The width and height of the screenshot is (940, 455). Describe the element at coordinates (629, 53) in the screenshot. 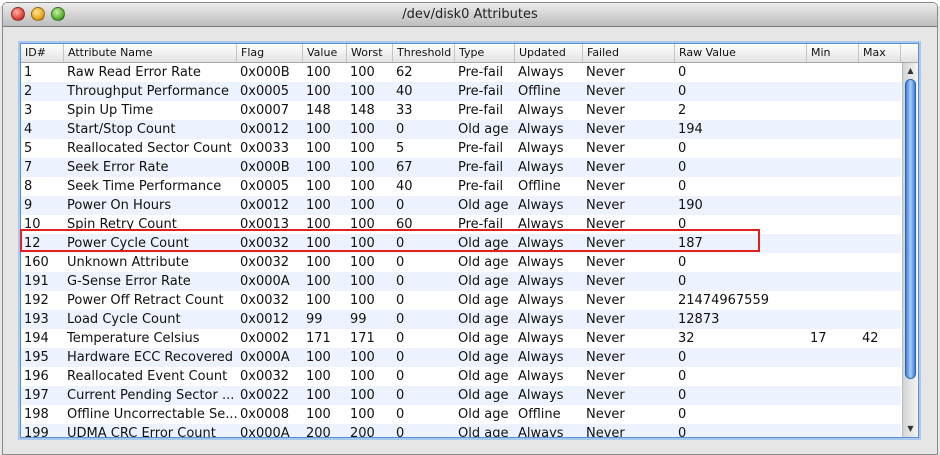

I see `column-header-failed: Failed` at that location.